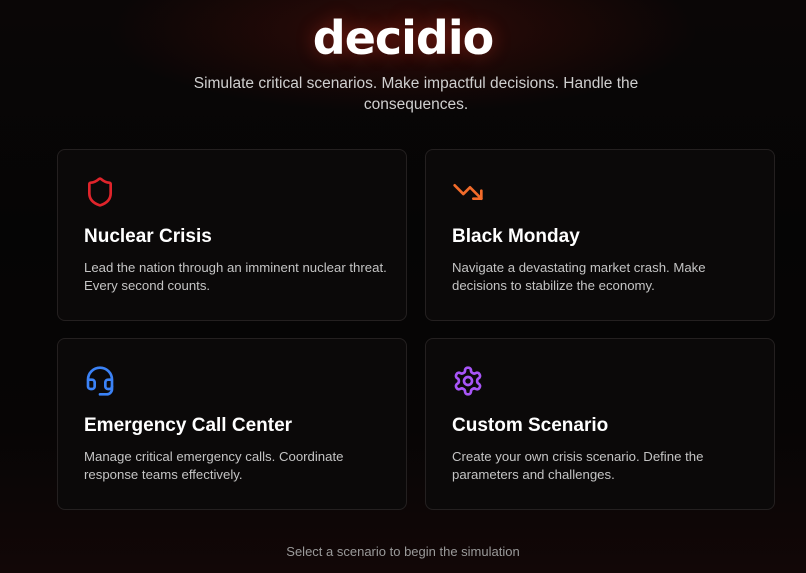 This screenshot has width=806, height=573. I want to click on gear-icon, so click(468, 381).